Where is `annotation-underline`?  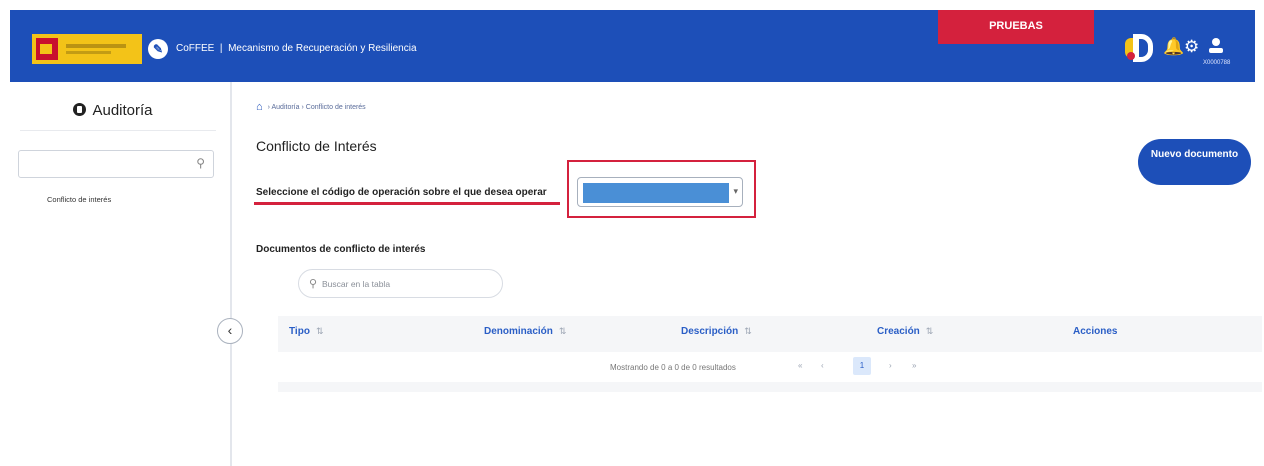 annotation-underline is located at coordinates (407, 203).